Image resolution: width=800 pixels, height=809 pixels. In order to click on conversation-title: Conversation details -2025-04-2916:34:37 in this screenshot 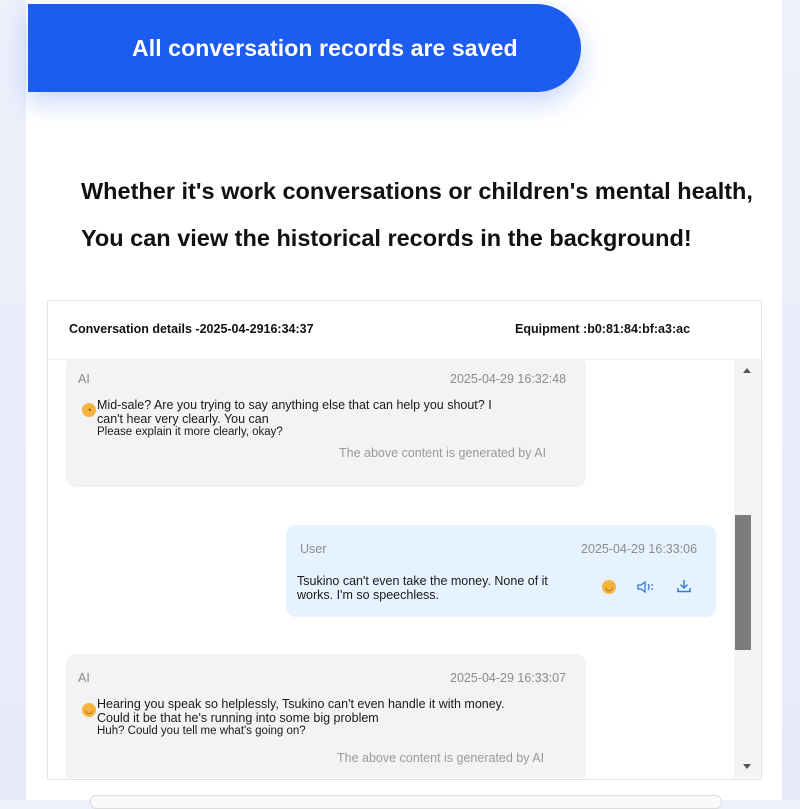, I will do `click(191, 329)`.